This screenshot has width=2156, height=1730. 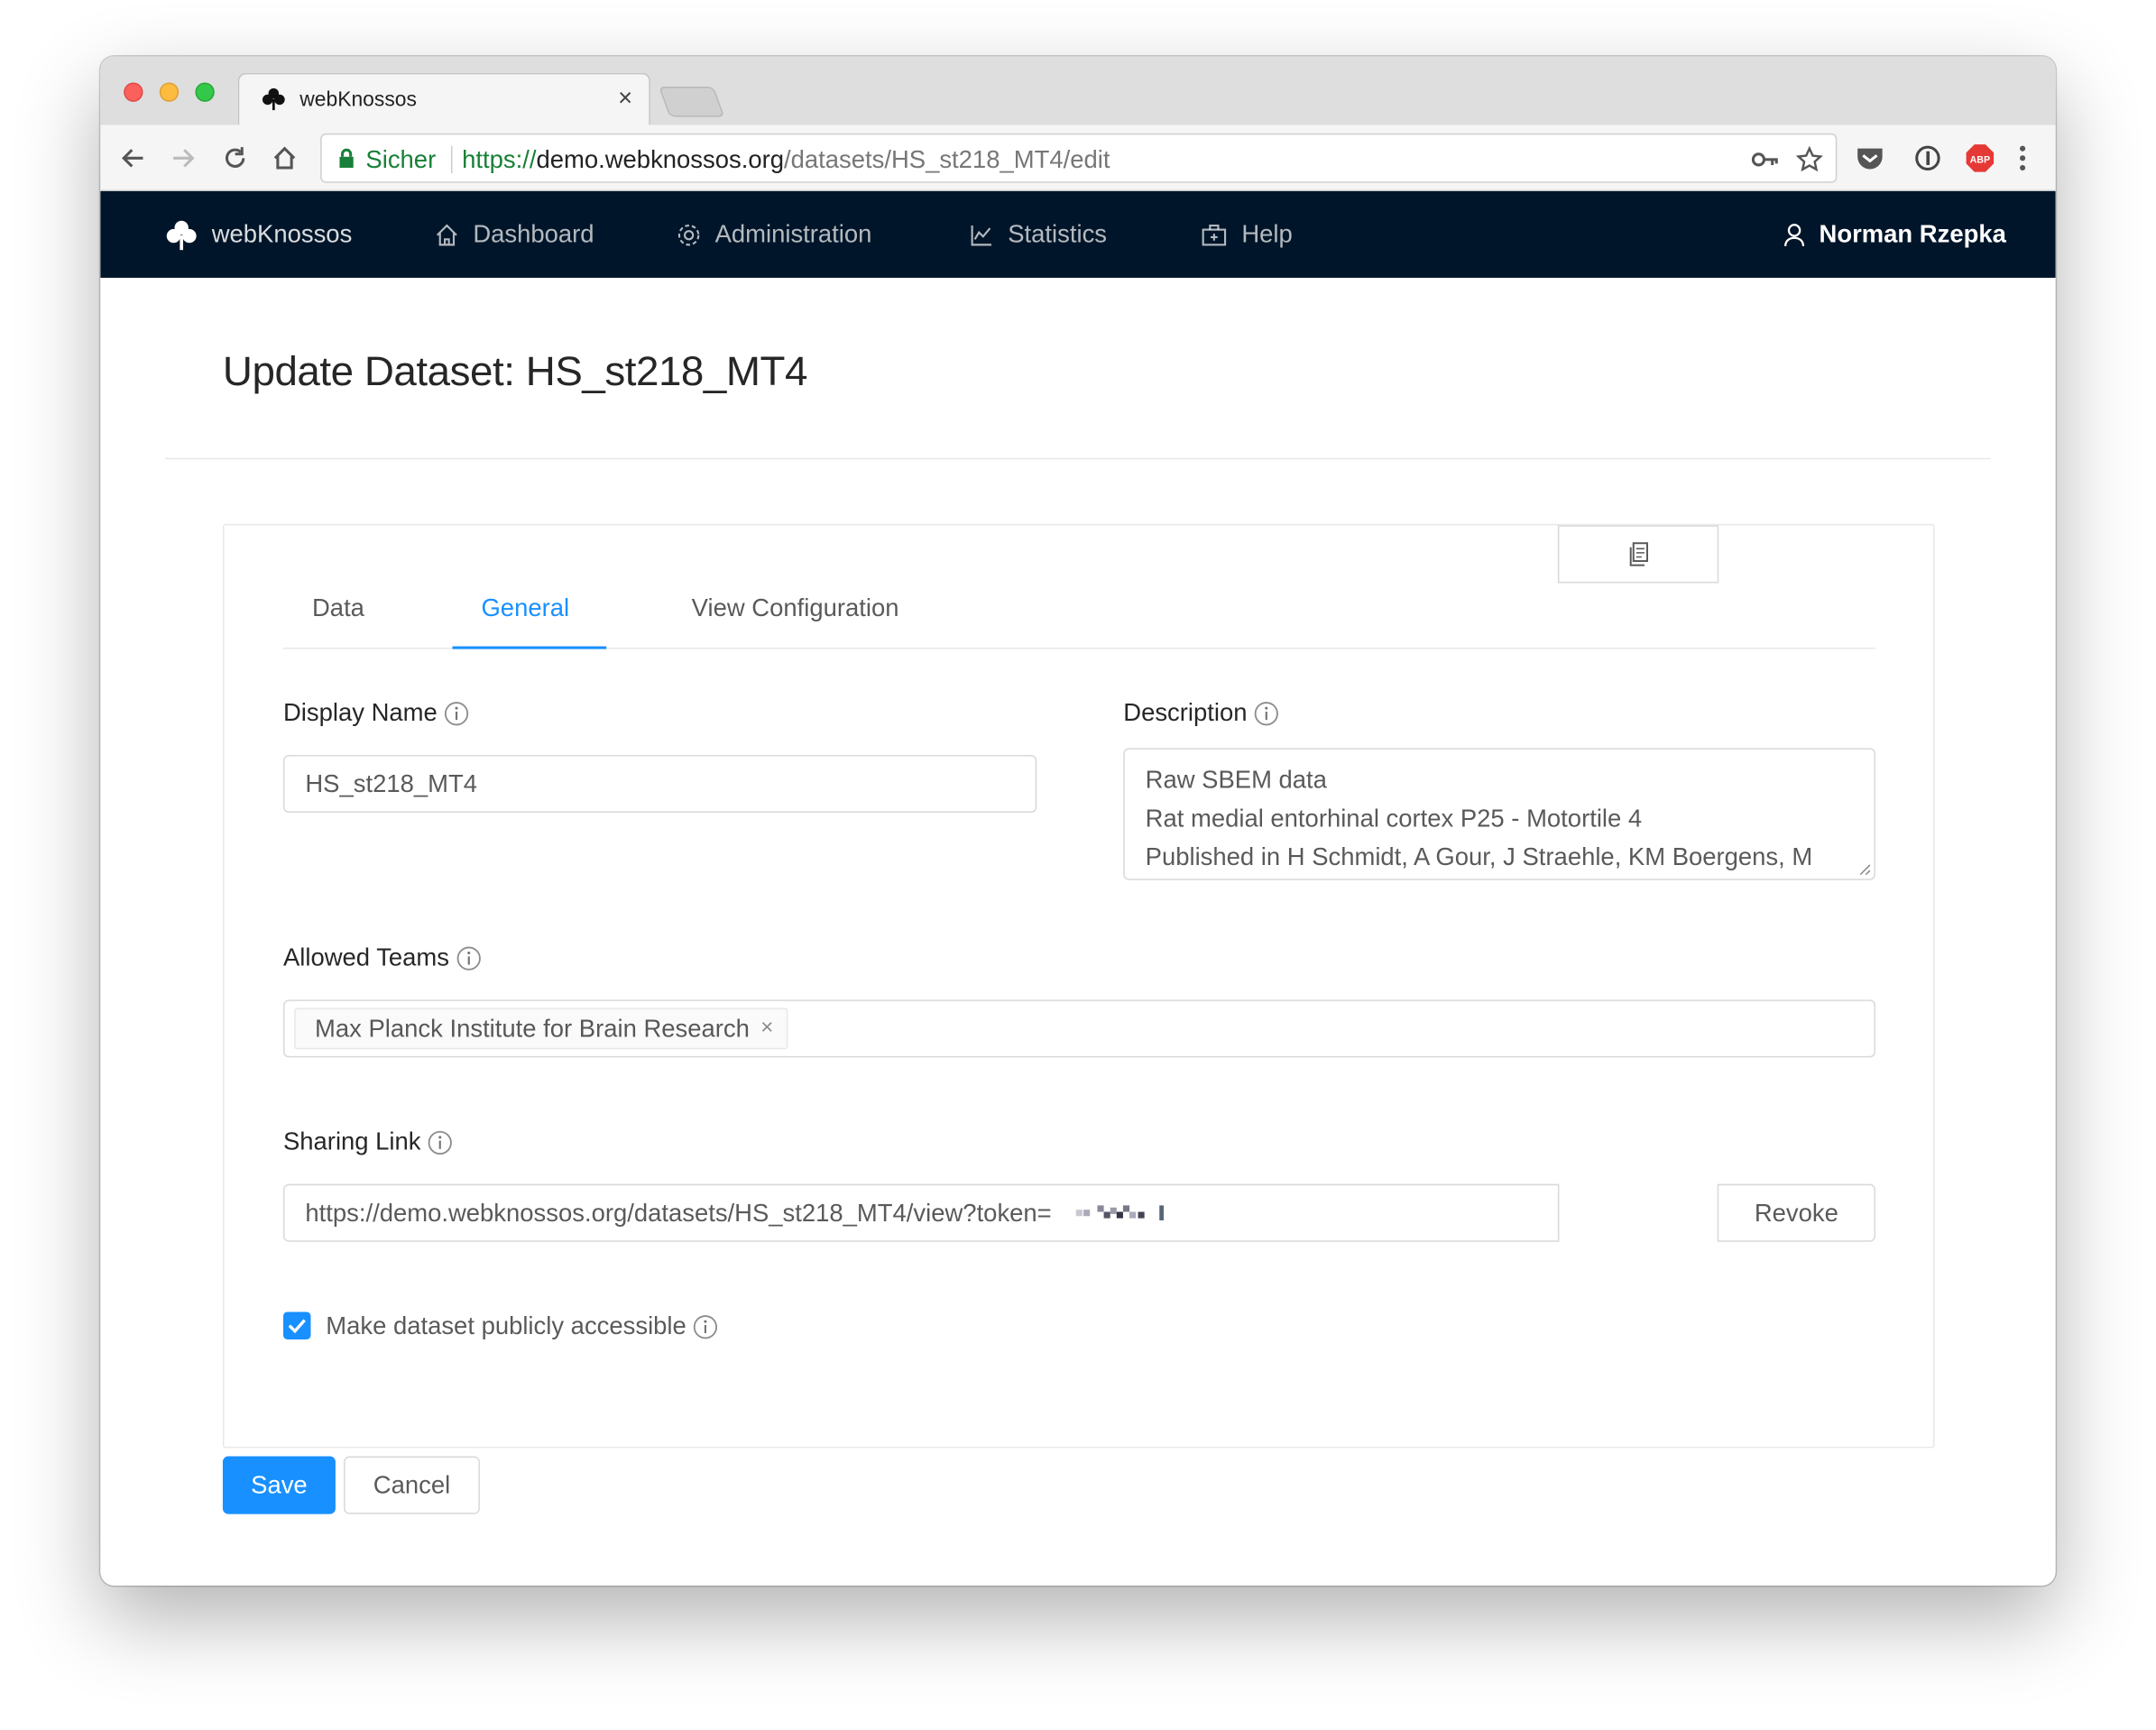 I want to click on medicine-box-icon, so click(x=1214, y=235).